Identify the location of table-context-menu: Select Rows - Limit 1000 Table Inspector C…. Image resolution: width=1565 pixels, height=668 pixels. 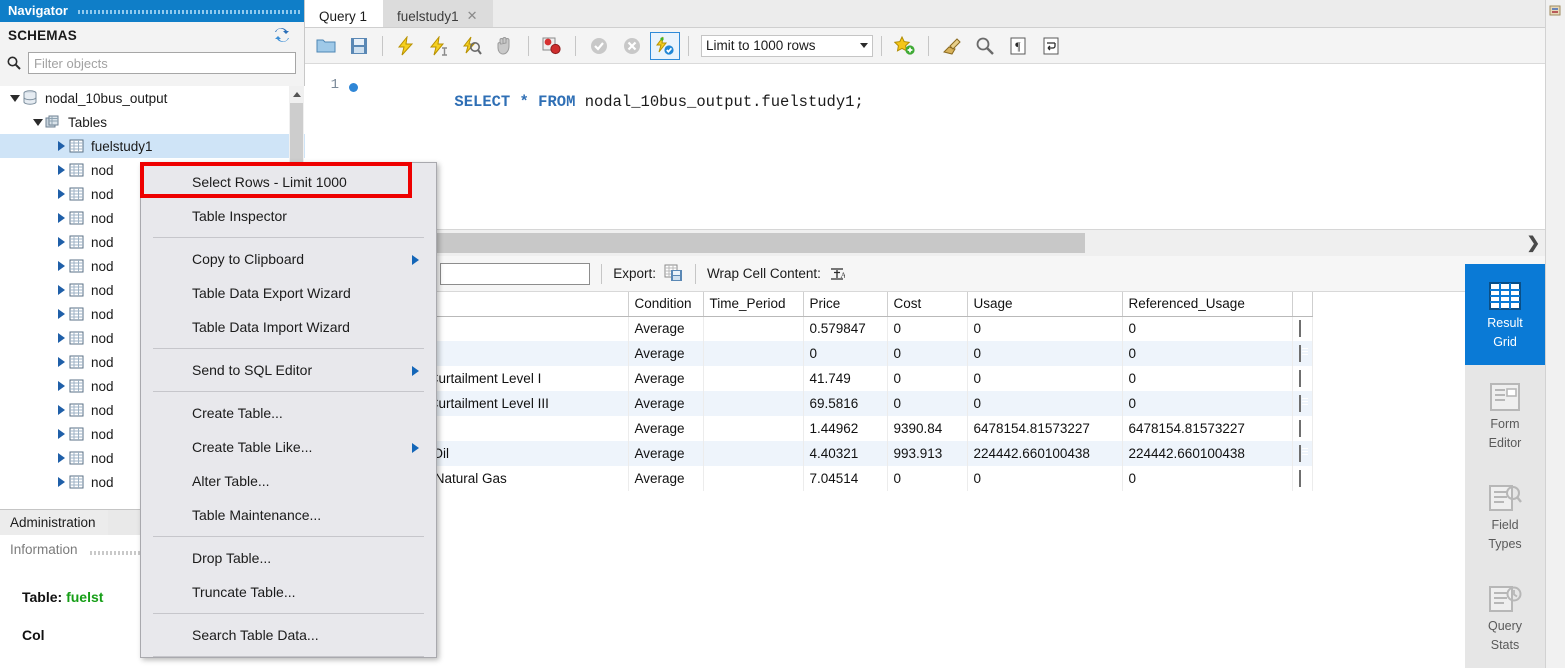
(288, 410).